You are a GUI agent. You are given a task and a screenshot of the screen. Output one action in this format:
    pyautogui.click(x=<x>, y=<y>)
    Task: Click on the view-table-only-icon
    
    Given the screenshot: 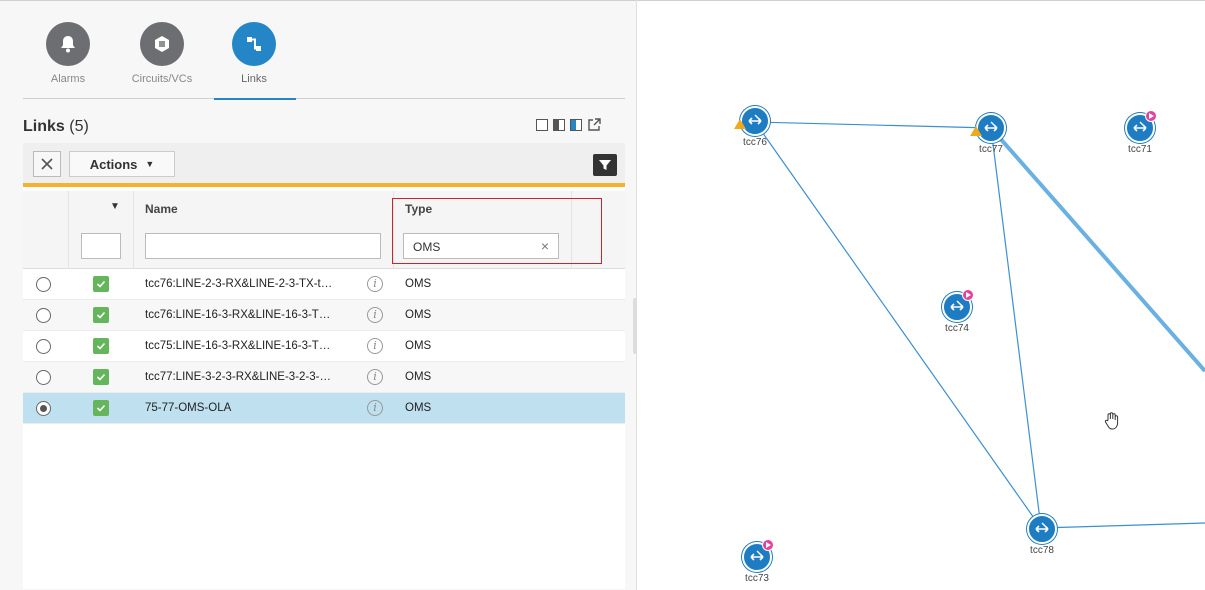 What is the action you would take?
    pyautogui.click(x=542, y=125)
    